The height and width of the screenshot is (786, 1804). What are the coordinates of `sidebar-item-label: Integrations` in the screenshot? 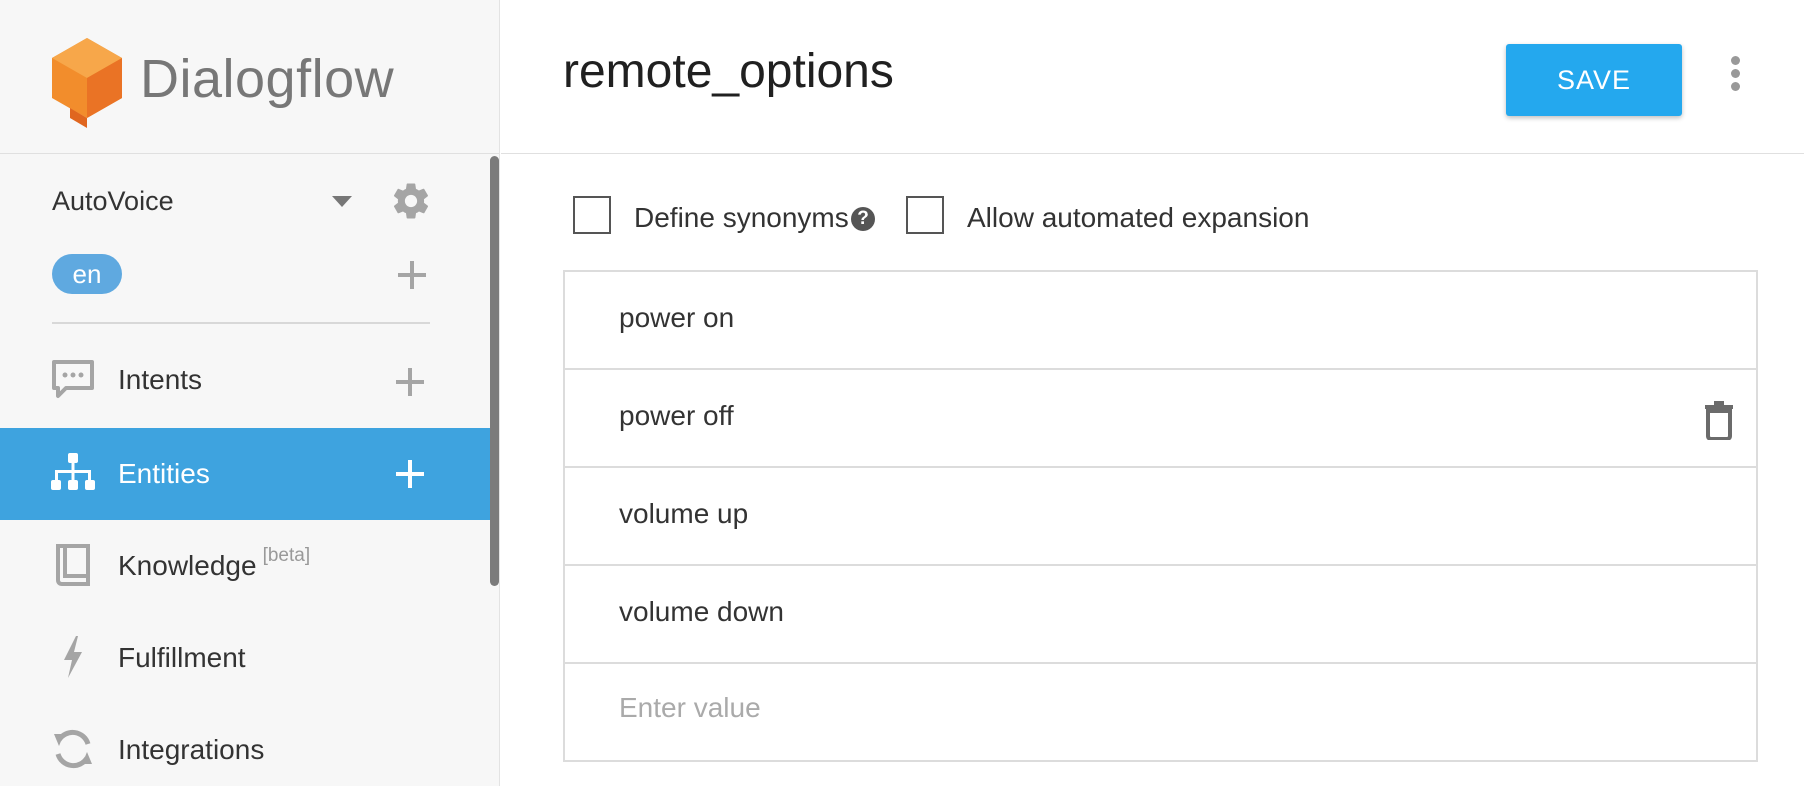 It's located at (191, 749).